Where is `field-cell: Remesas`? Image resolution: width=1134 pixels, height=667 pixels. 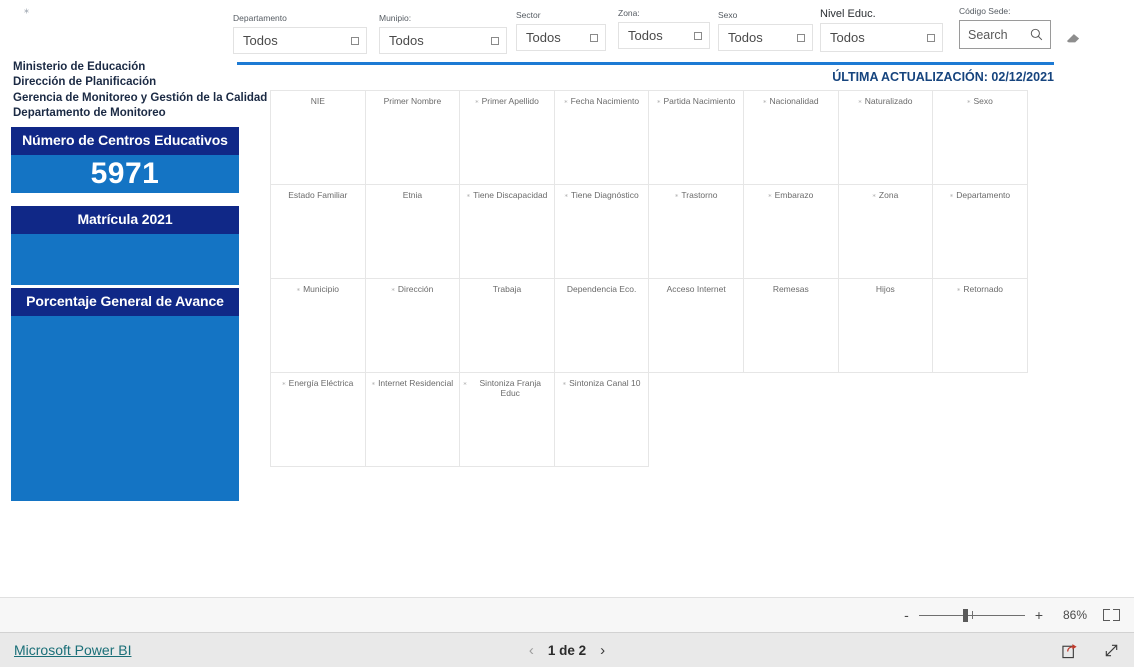
field-cell: Remesas is located at coordinates (790, 325).